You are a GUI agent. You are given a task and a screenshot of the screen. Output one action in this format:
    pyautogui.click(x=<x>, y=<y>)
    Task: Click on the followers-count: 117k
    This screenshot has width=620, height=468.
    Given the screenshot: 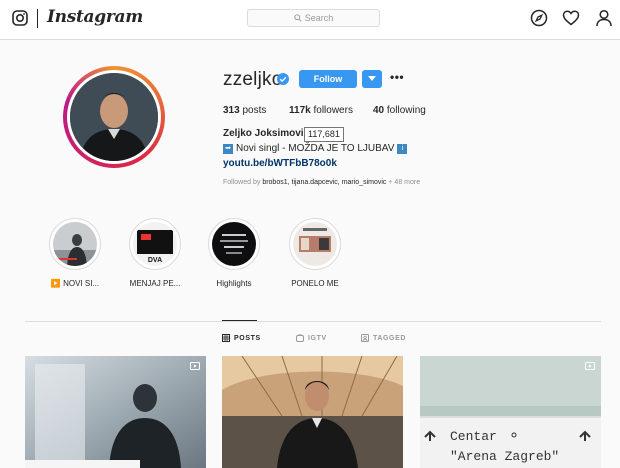 What is the action you would take?
    pyautogui.click(x=300, y=110)
    